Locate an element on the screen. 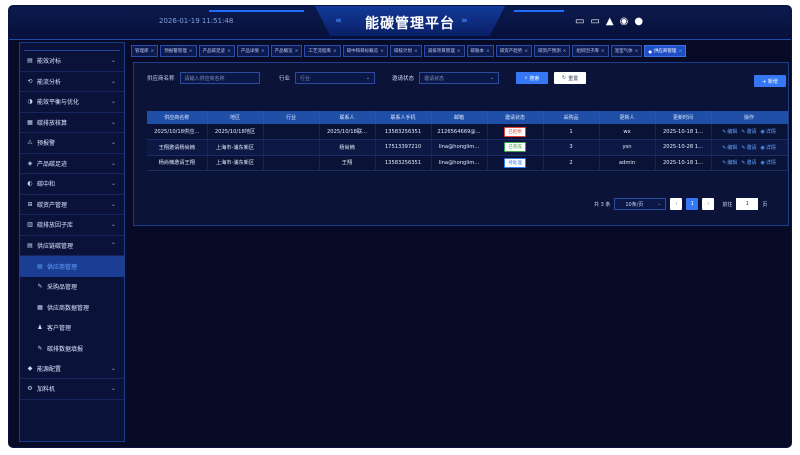  sidebar-item-3: ▦ 碳排放核算 ⌄ is located at coordinates (72, 123).